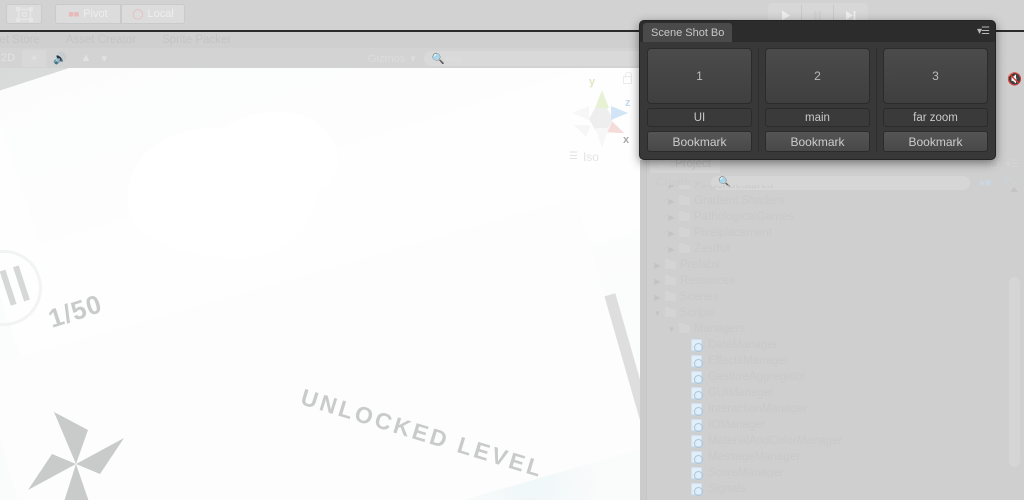 Image resolution: width=1024 pixels, height=500 pixels. I want to click on script-label: GUIManager, so click(741, 393).